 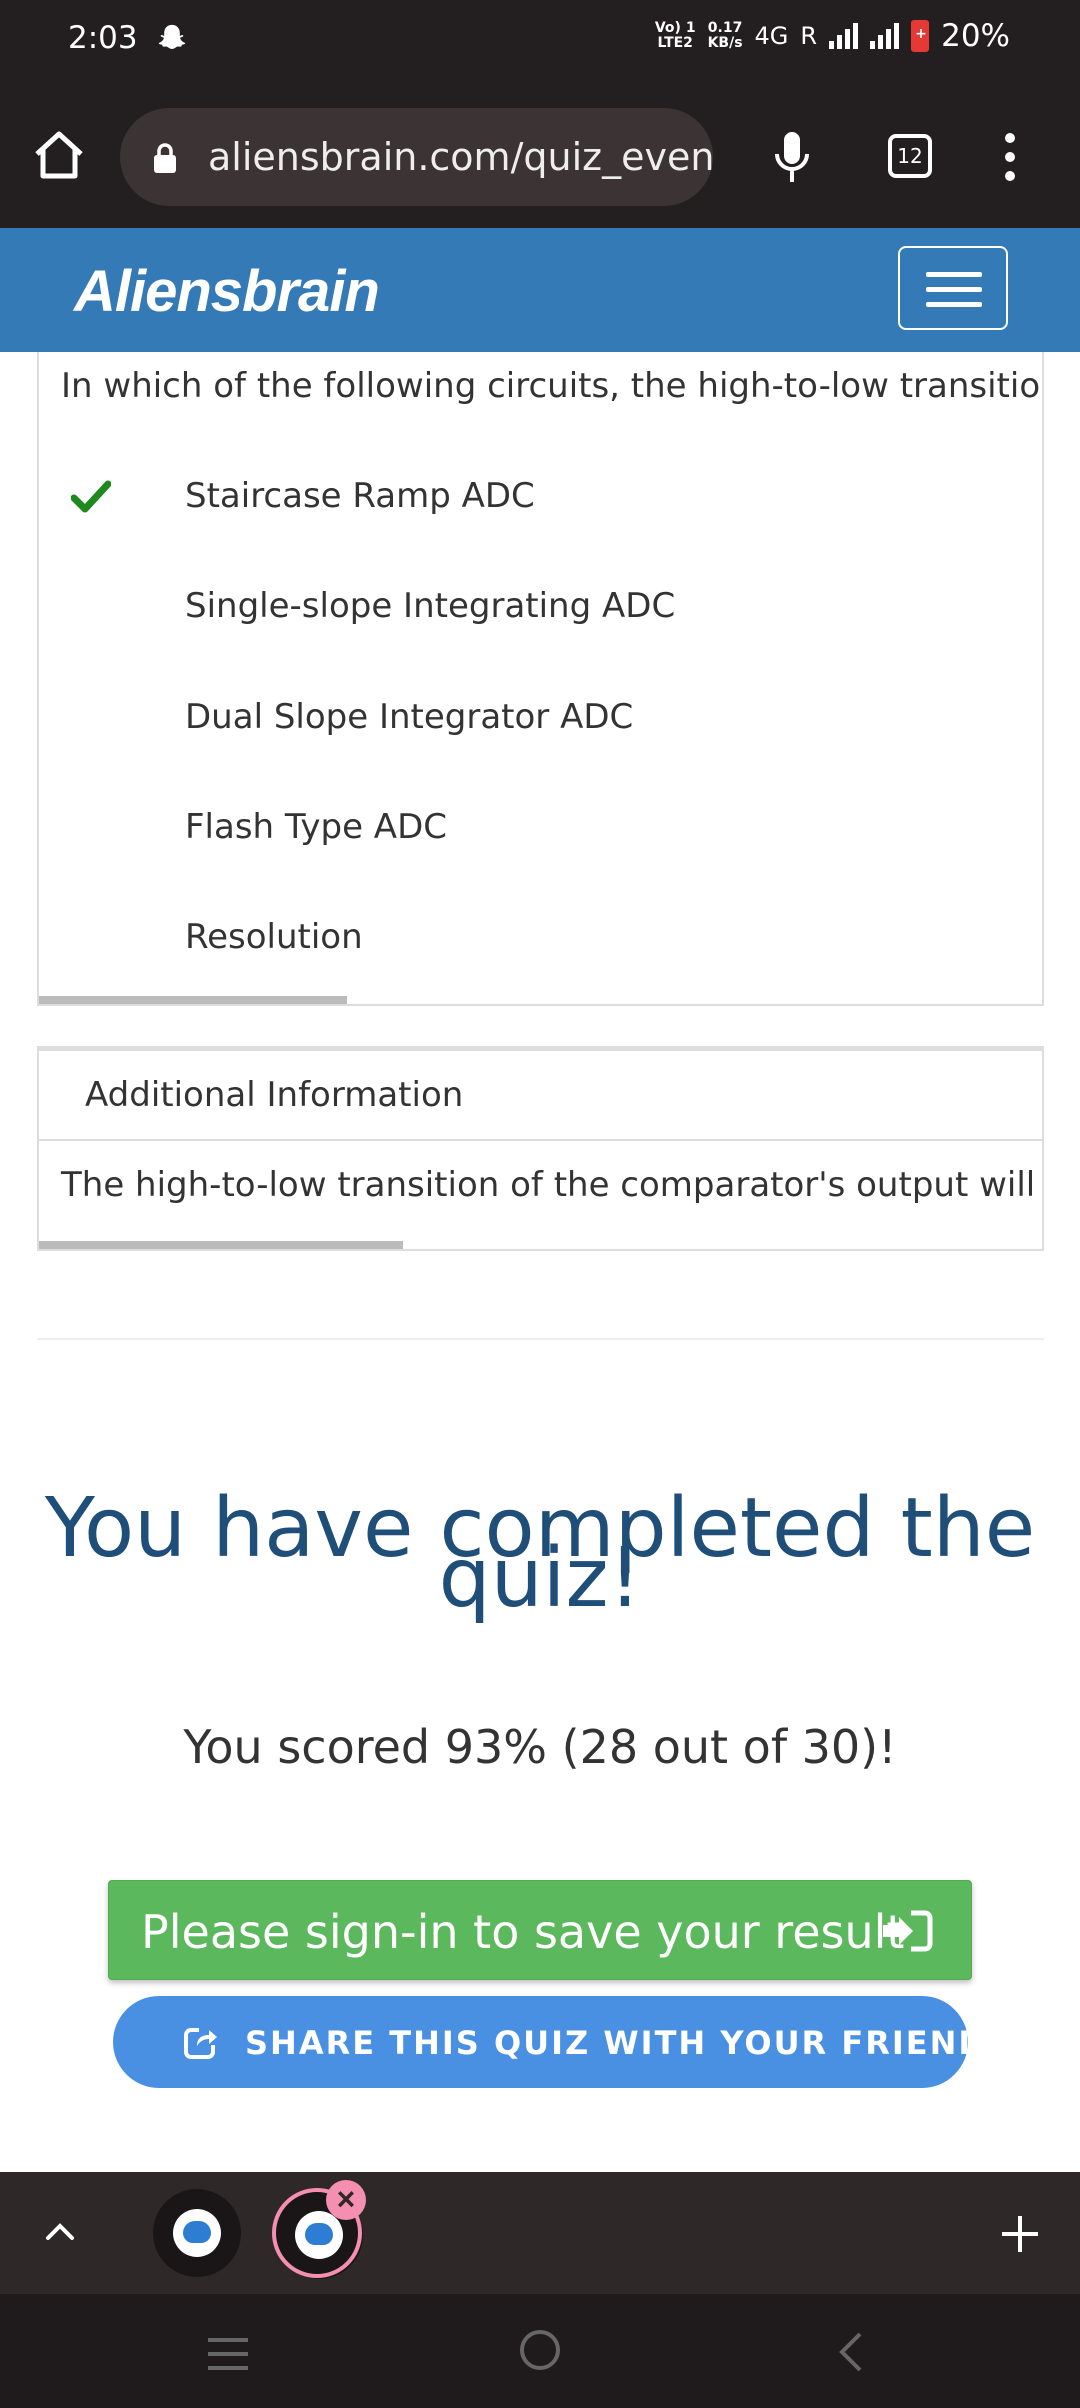 I want to click on answer-option: Flash Type ADC, so click(x=539, y=828).